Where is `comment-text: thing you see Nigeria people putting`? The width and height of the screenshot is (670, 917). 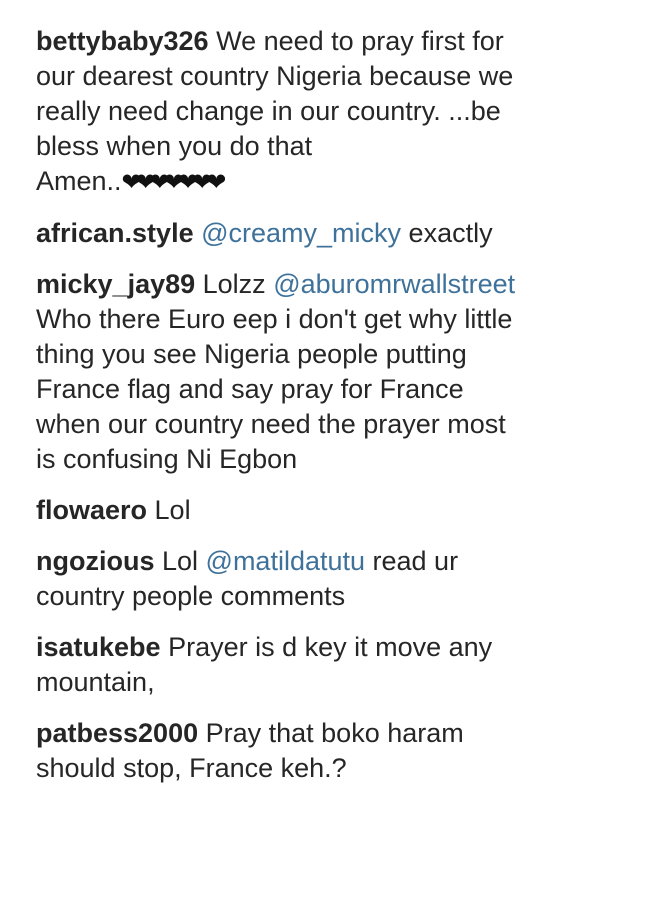 comment-text: thing you see Nigeria people putting is located at coordinates (251, 354).